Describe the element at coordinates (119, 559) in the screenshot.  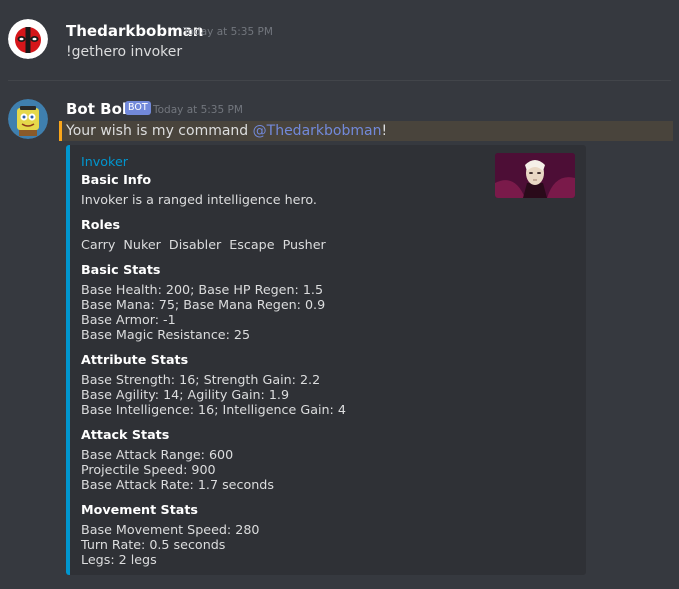
I see `field-line: Legs: 2 legs` at that location.